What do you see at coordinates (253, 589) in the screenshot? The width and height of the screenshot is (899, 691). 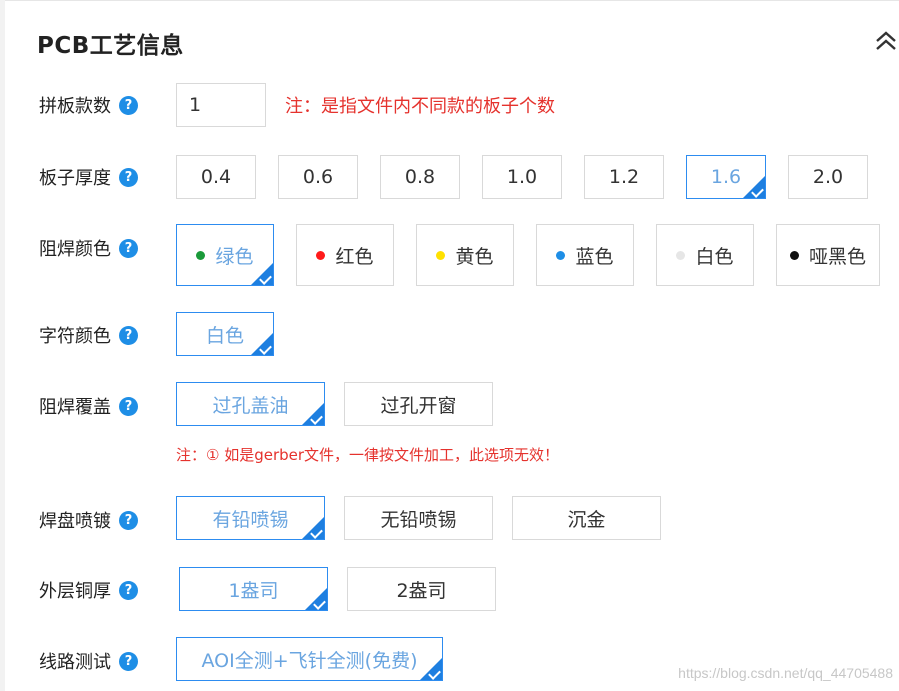 I see `copper-1oz-option: 1盎司` at bounding box center [253, 589].